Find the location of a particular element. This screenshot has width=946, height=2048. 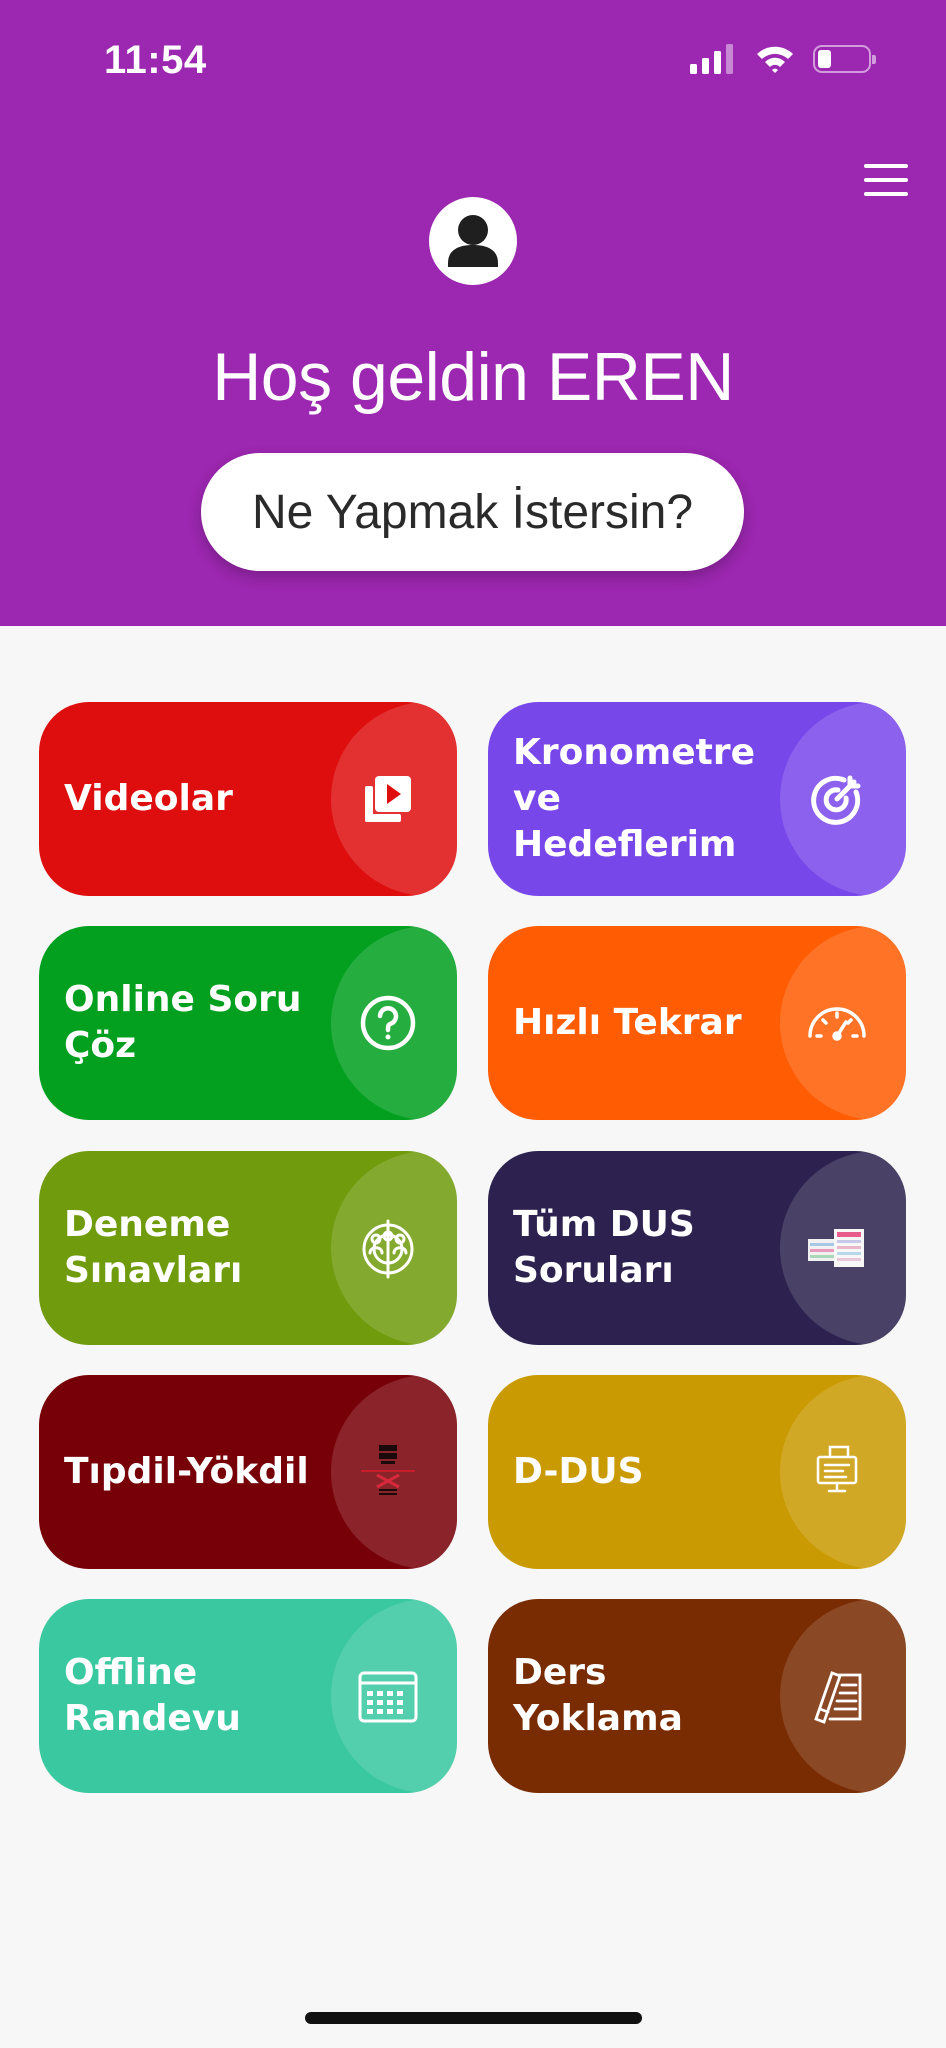

status-time: 11:54 is located at coordinates (155, 60).